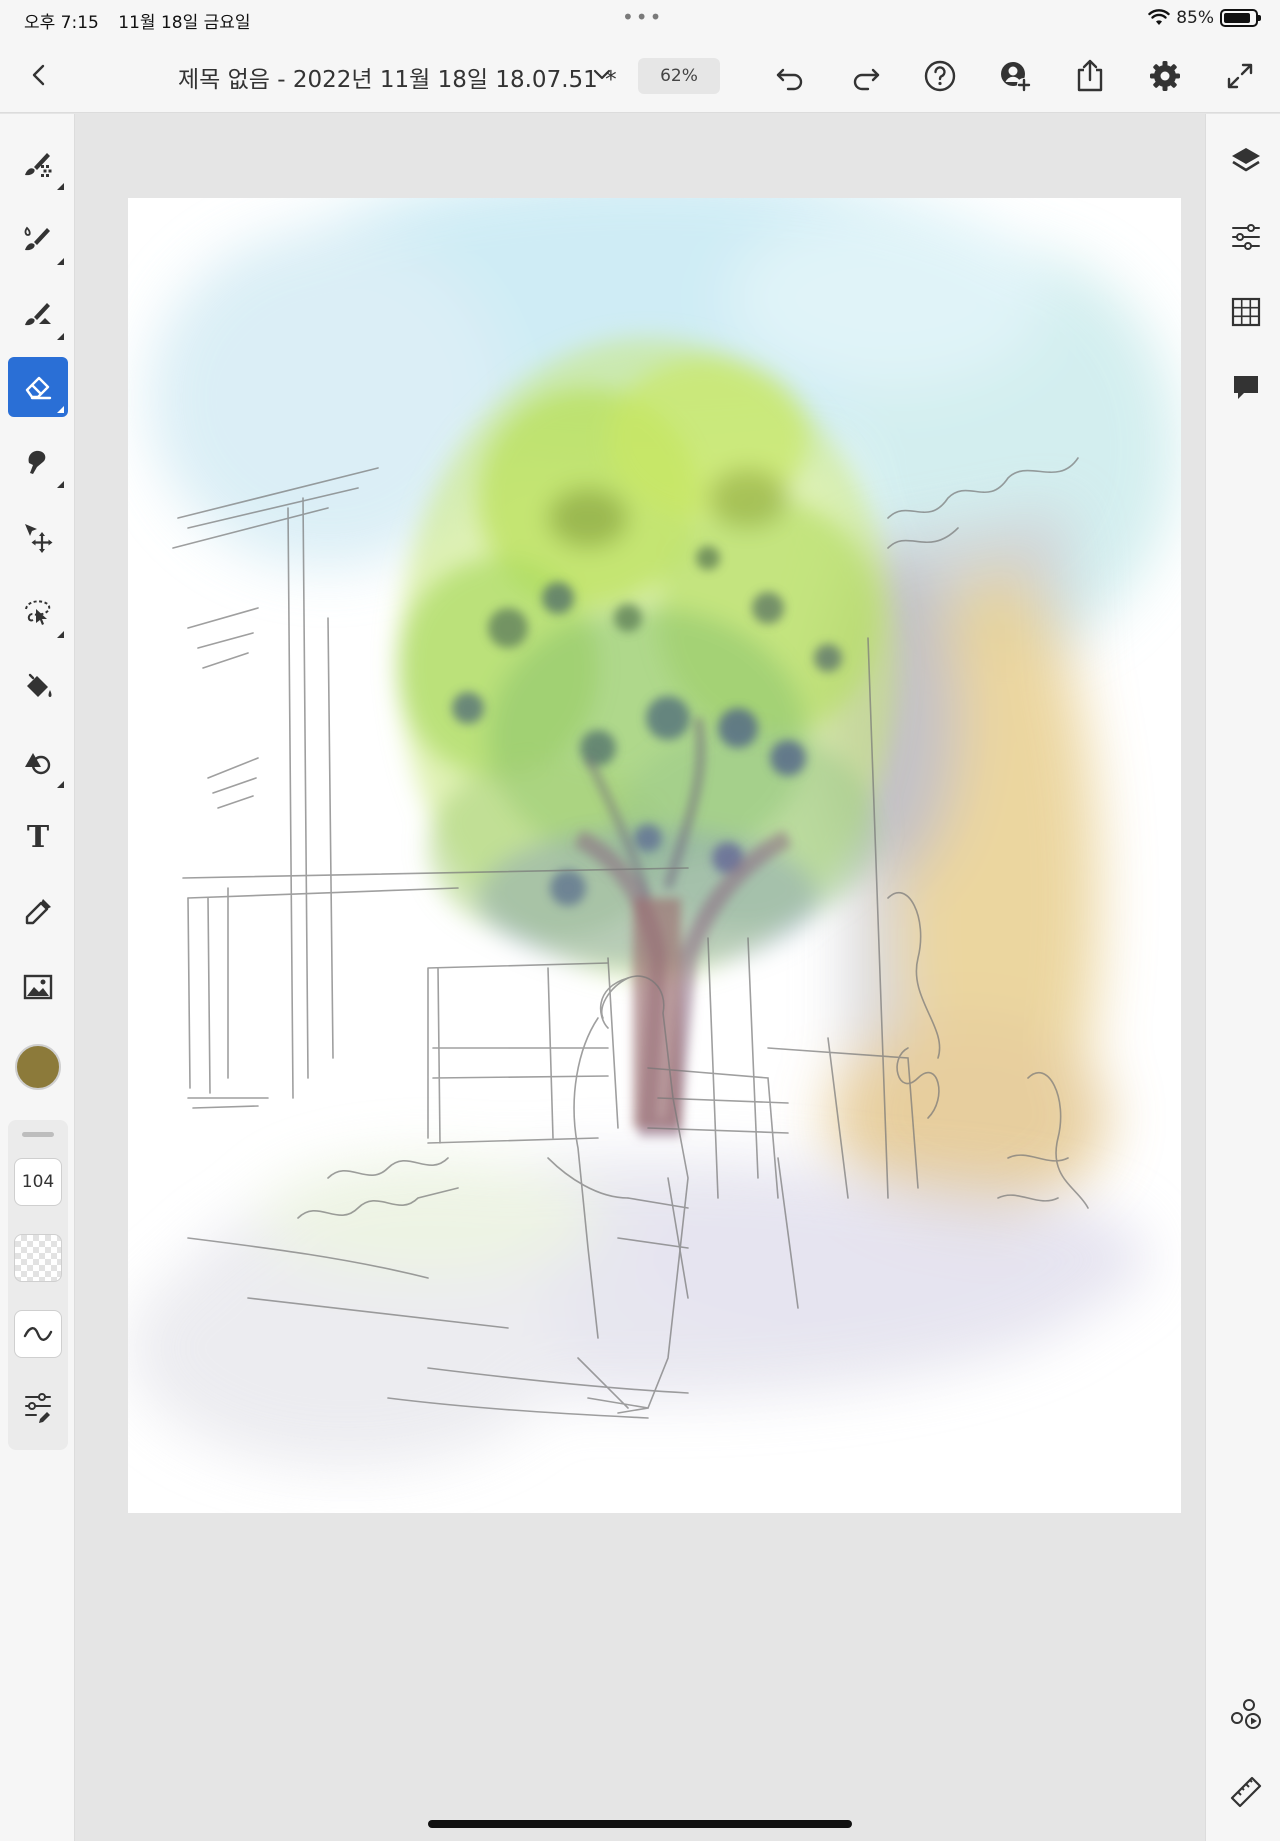  I want to click on status-bar: 오후 7:15 11월 18일 금요일 ••• 85%, so click(640, 19).